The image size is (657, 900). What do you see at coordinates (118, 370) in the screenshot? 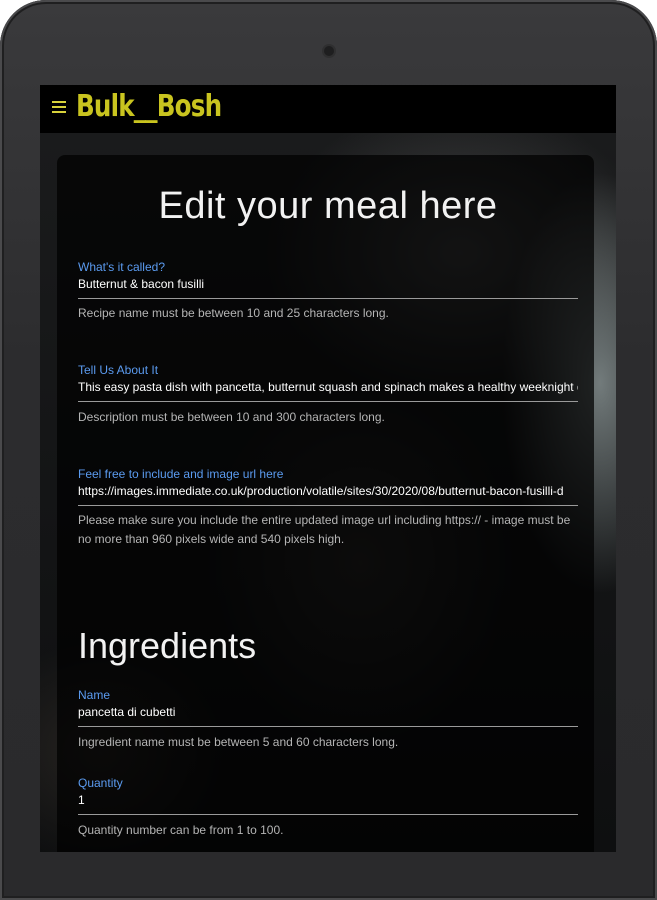
I see `description-label: Tell Us About It` at bounding box center [118, 370].